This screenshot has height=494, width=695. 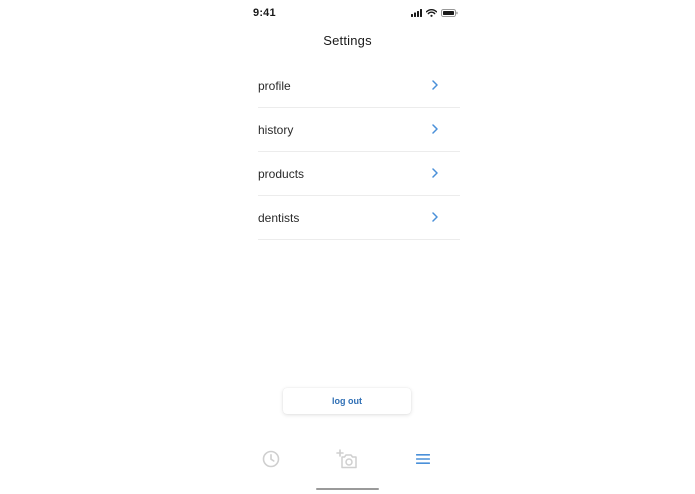 I want to click on status-time: 9:41, so click(x=264, y=13).